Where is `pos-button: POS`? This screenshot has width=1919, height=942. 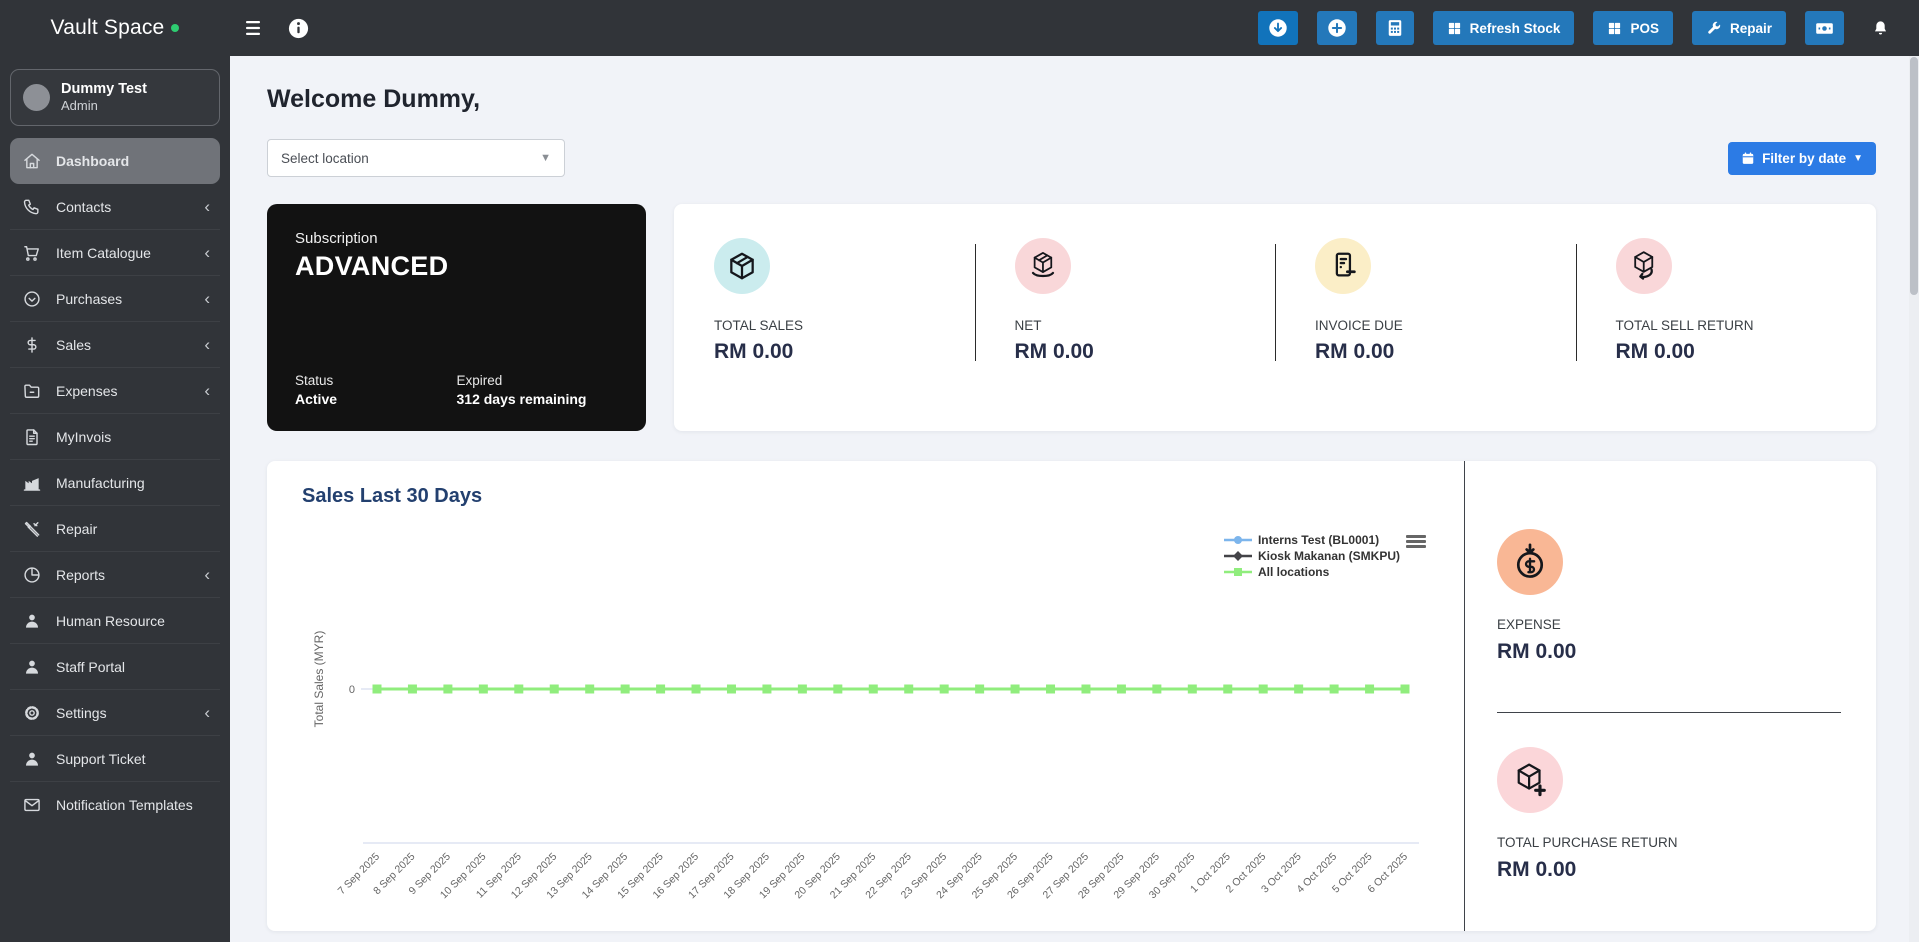 pos-button: POS is located at coordinates (1633, 28).